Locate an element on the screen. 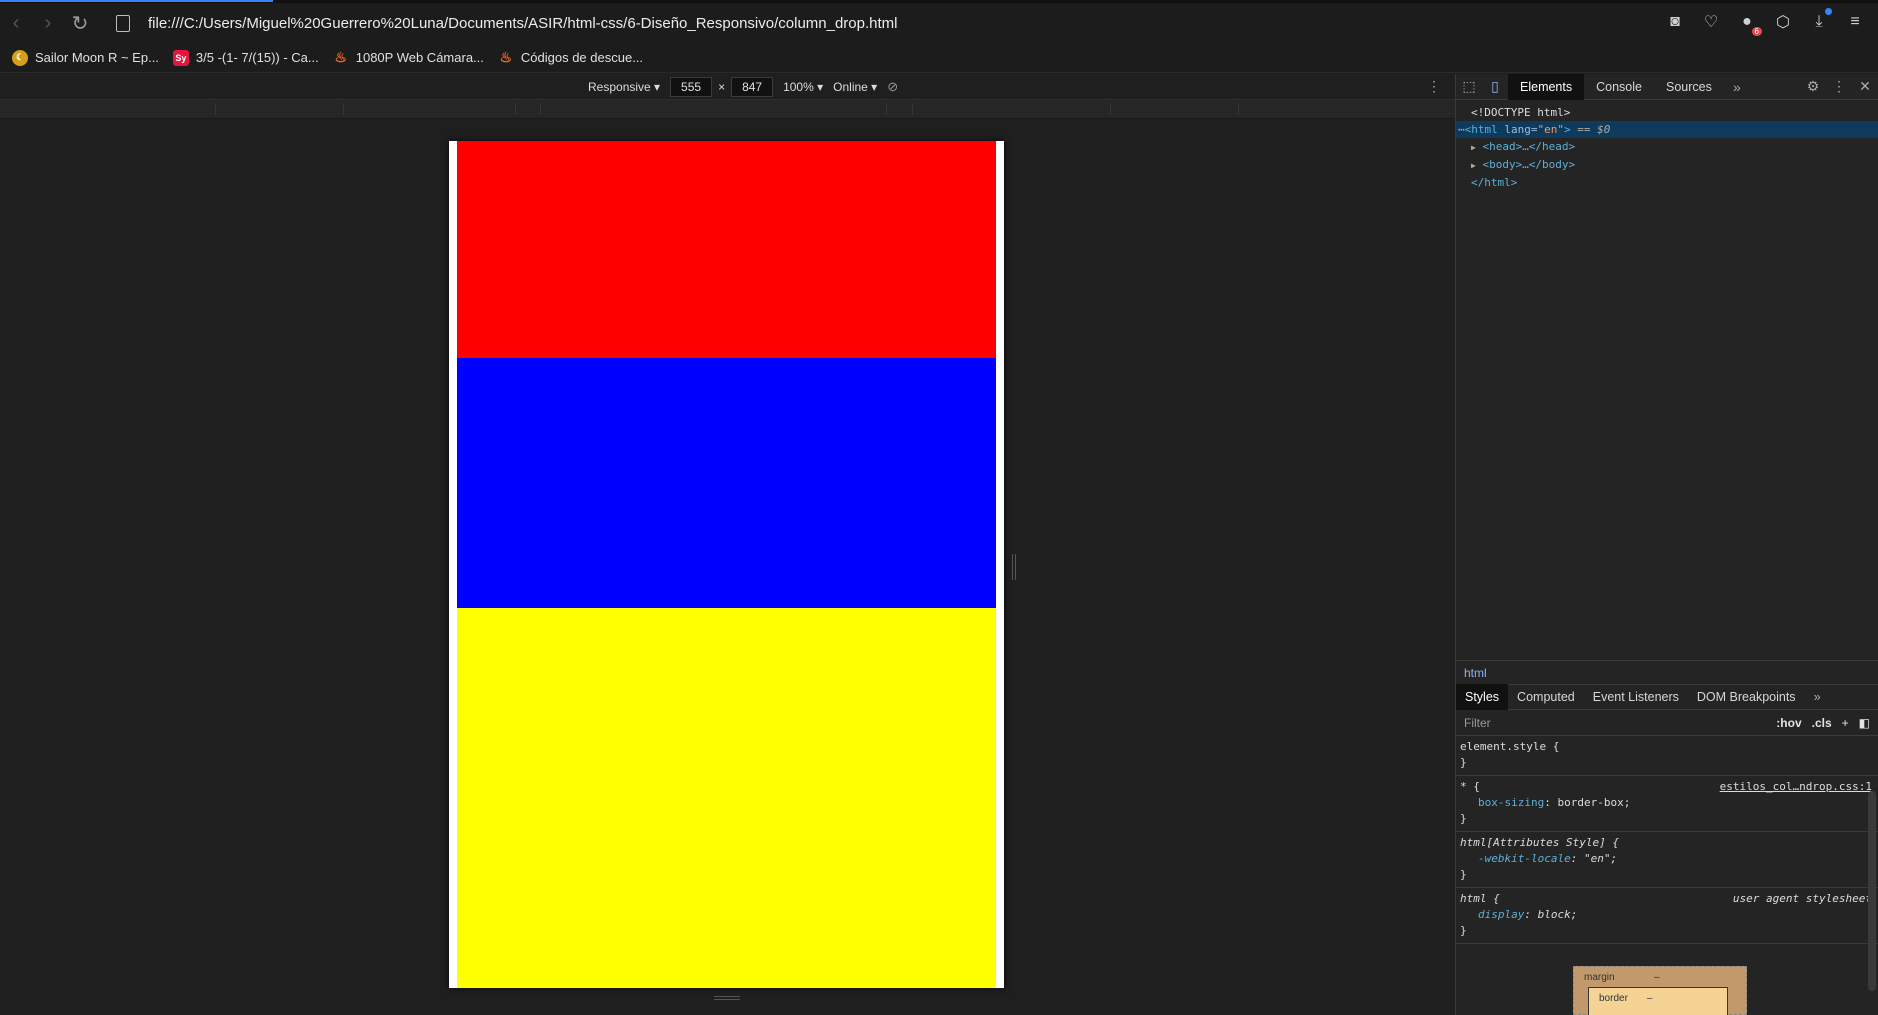 The width and height of the screenshot is (1878, 1015). download-icon: ⤓ is located at coordinates (1820, 20).